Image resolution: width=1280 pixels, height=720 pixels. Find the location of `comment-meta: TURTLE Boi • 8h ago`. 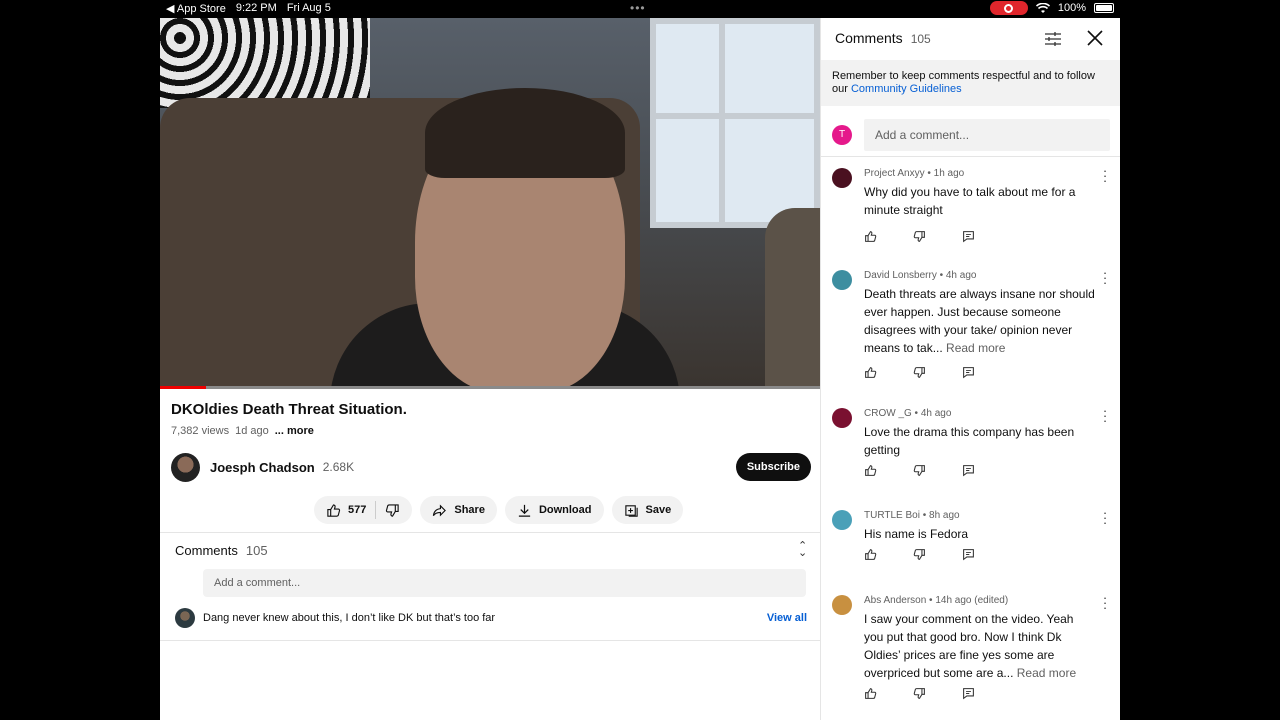

comment-meta: TURTLE Boi • 8h ago is located at coordinates (912, 515).